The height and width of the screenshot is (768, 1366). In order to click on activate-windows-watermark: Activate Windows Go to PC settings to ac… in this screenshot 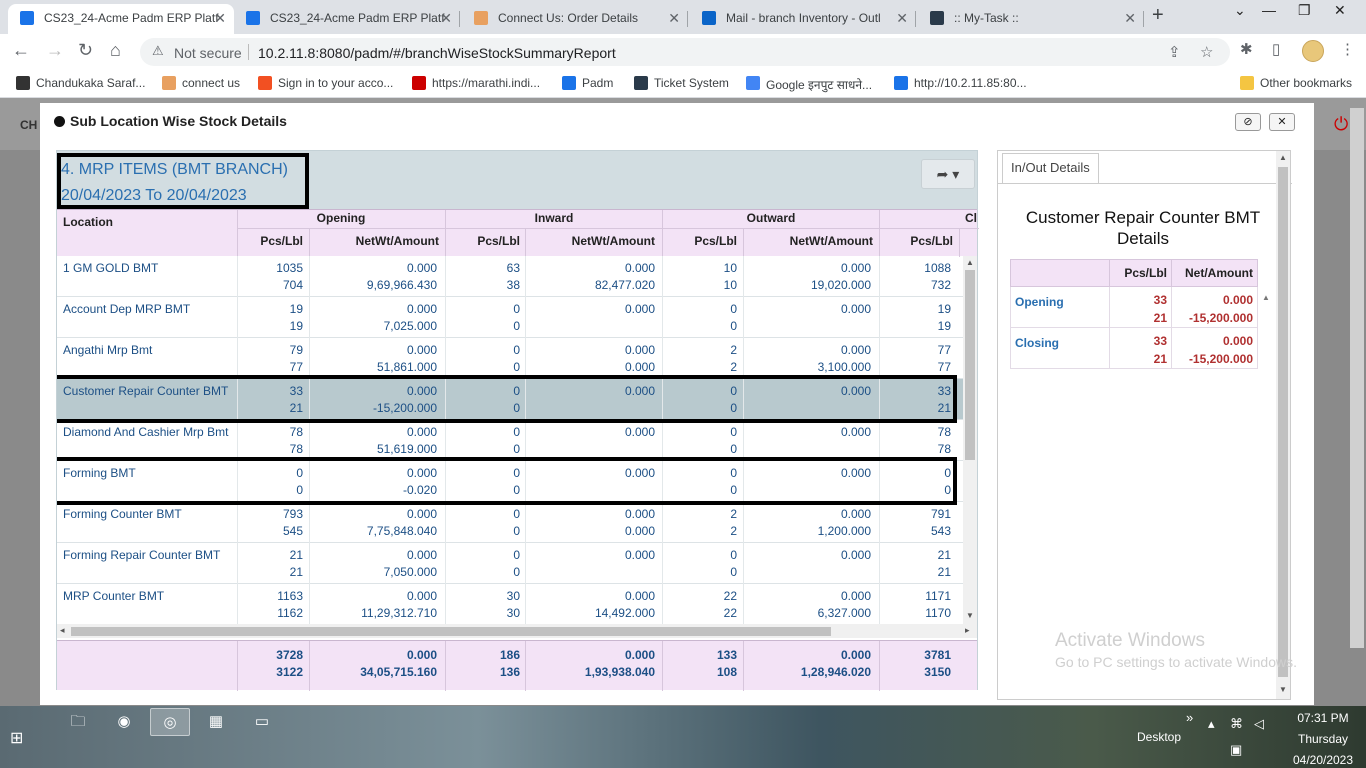, I will do `click(1176, 650)`.